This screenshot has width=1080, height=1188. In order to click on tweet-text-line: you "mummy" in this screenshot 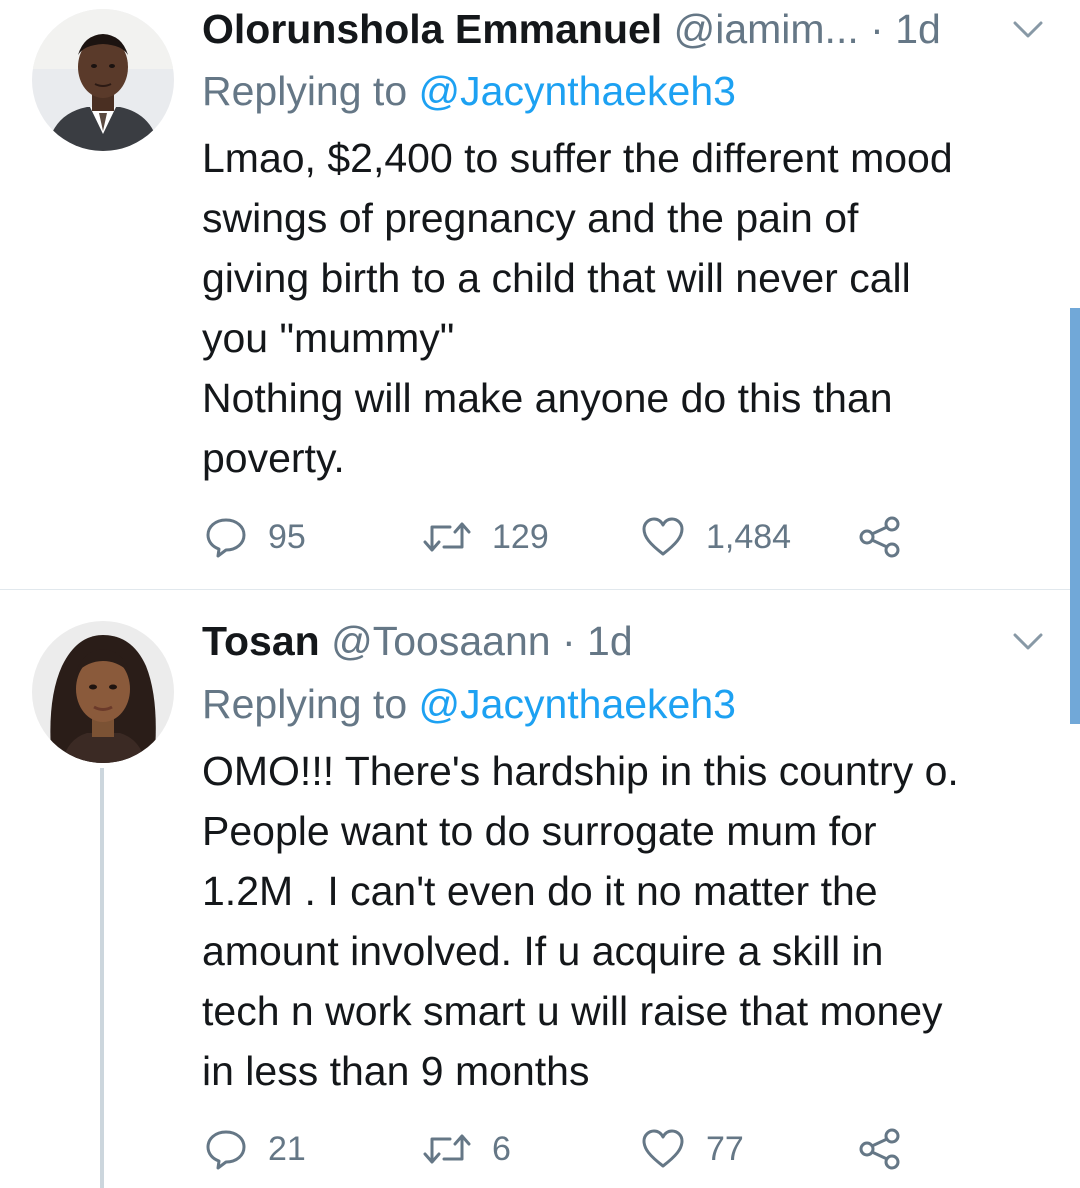, I will do `click(328, 338)`.